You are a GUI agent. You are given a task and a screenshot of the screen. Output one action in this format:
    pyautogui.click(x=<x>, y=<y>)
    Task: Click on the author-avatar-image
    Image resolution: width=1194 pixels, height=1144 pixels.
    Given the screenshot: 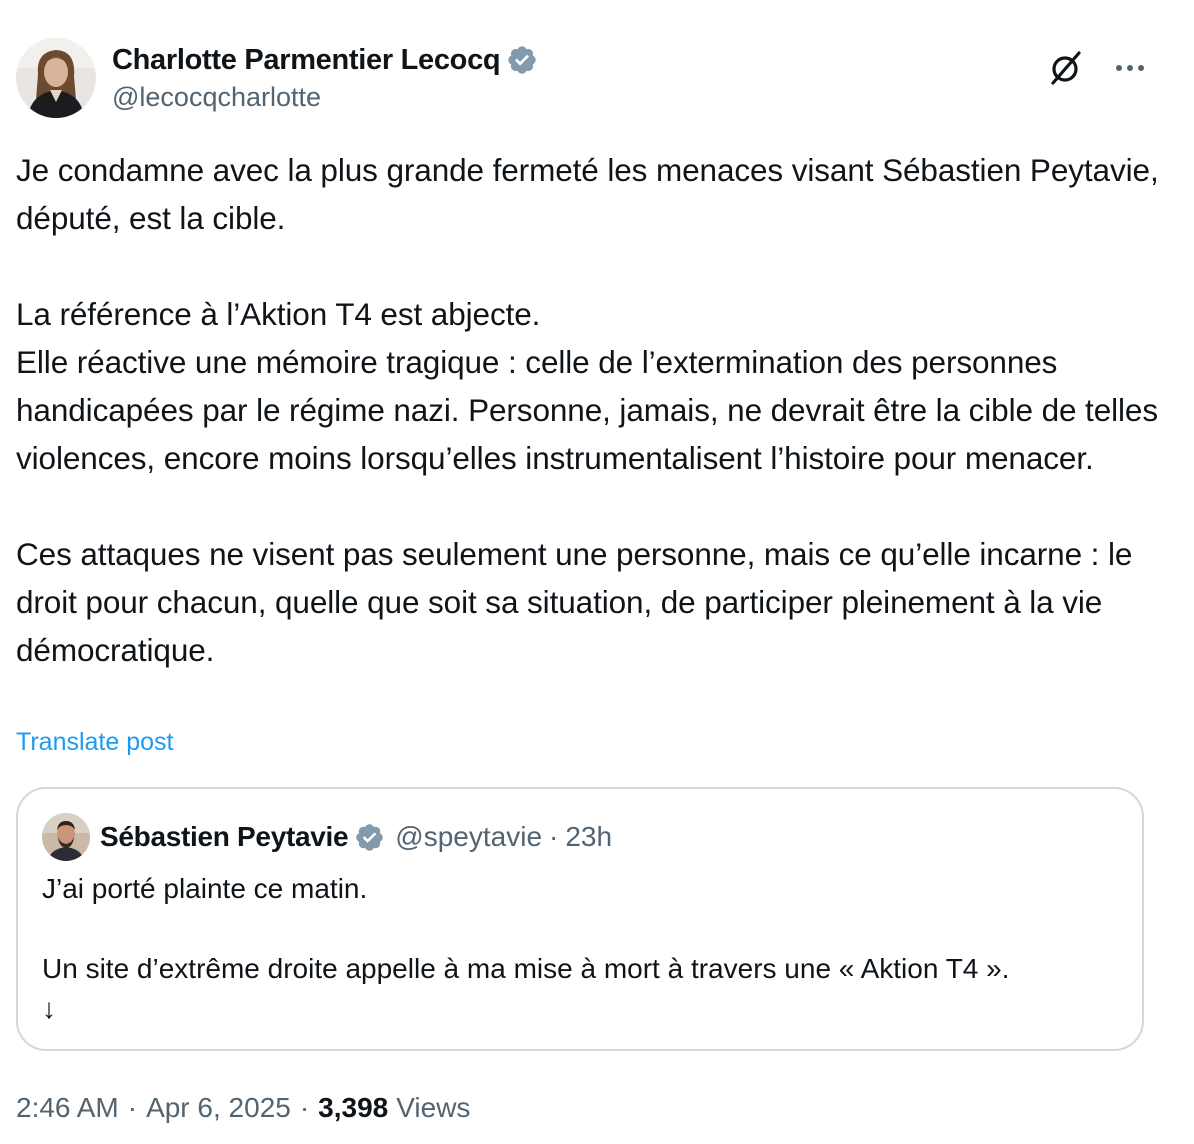 What is the action you would take?
    pyautogui.click(x=56, y=78)
    